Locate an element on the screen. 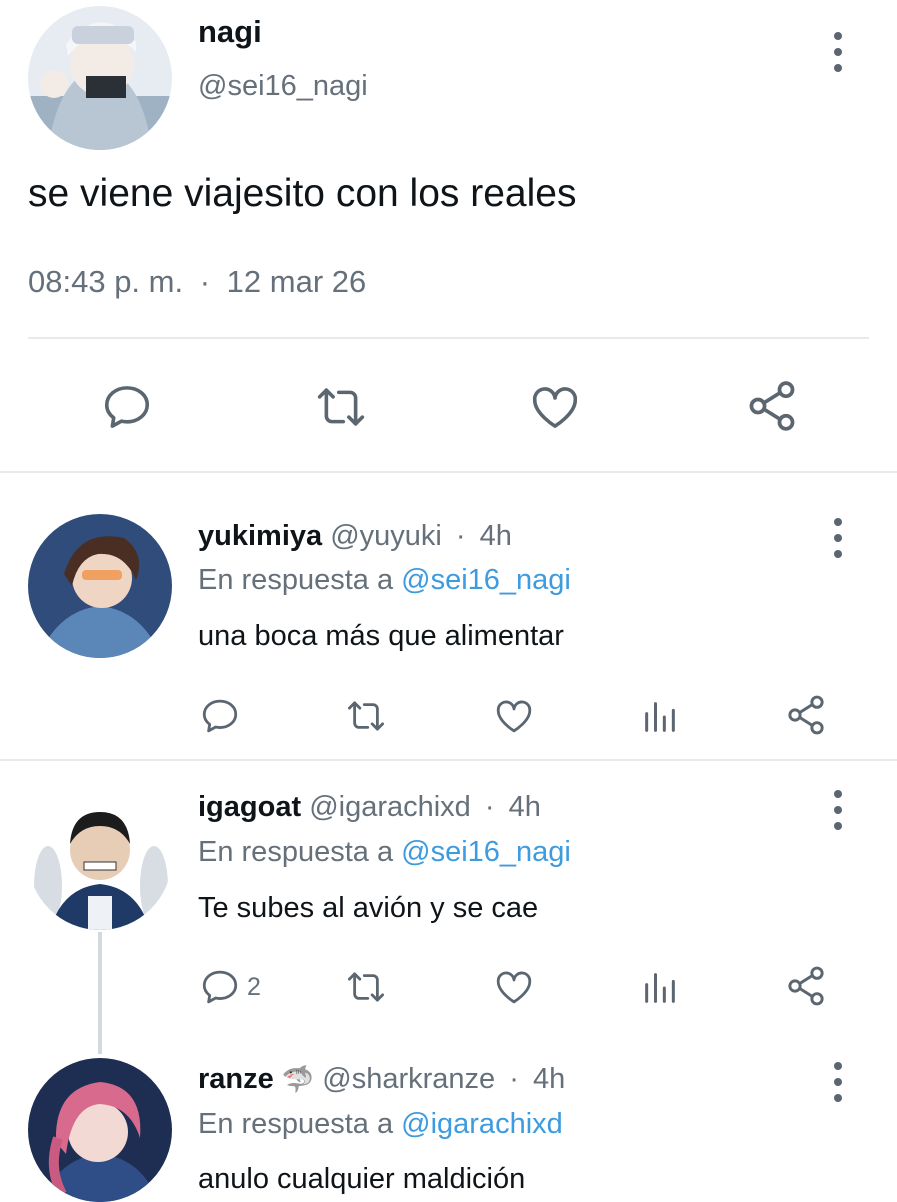 Image resolution: width=897 pixels, height=1202 pixels. post-text: se viene viajesito con los reales is located at coordinates (302, 193).